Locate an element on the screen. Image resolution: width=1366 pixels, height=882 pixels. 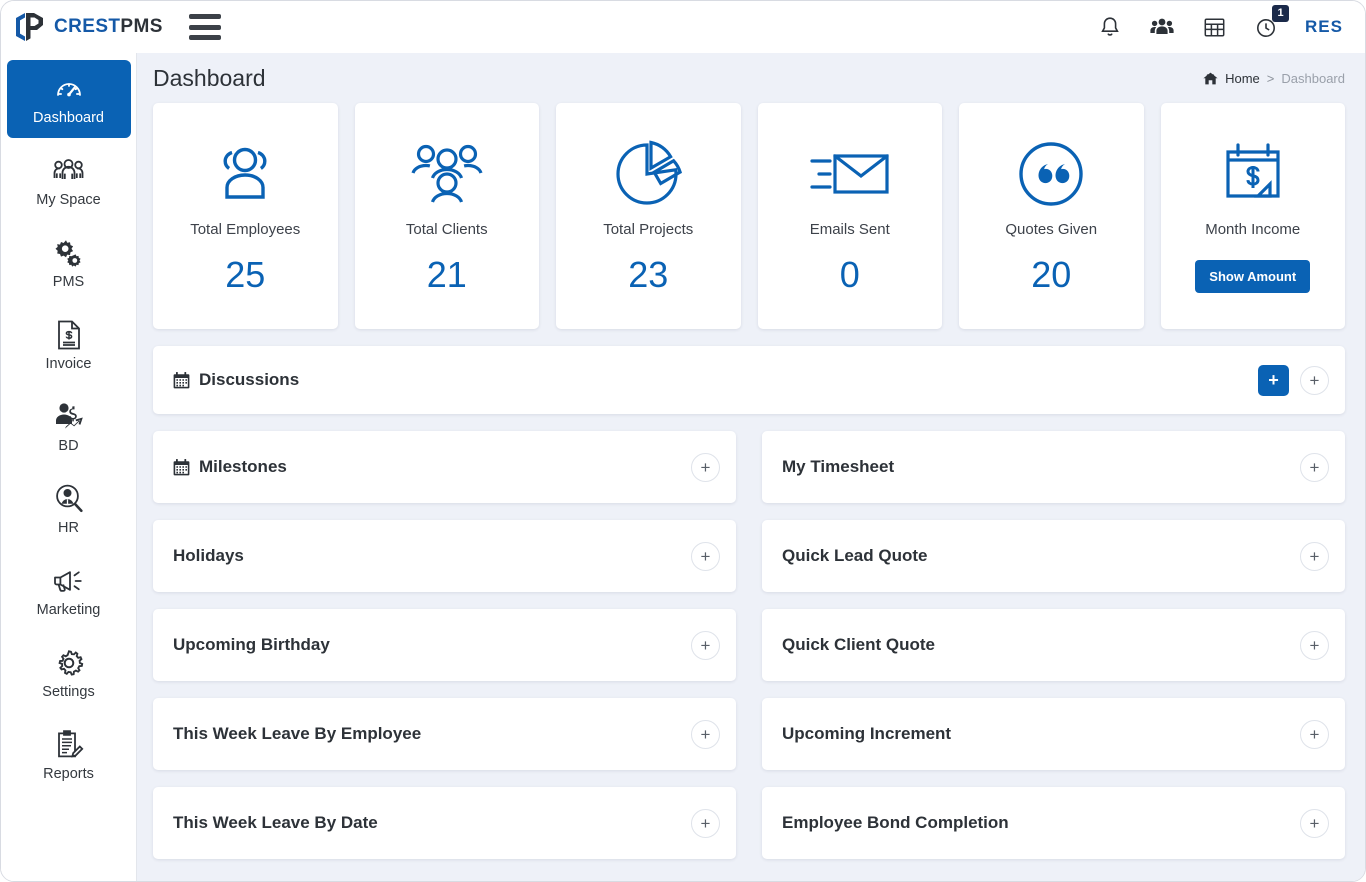
stat-label: Total Employees is located at coordinates (245, 229).